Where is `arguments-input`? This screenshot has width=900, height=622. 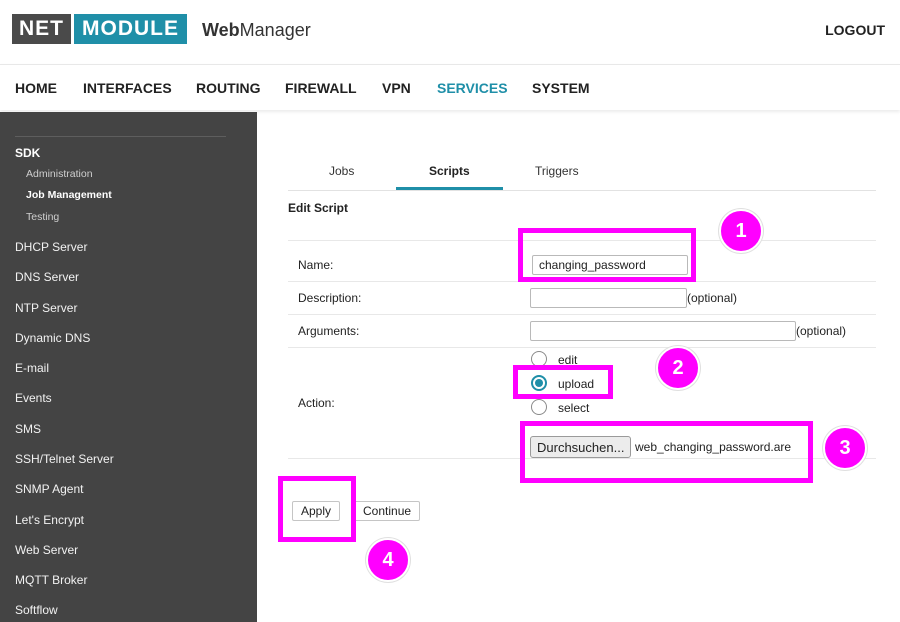
arguments-input is located at coordinates (663, 331).